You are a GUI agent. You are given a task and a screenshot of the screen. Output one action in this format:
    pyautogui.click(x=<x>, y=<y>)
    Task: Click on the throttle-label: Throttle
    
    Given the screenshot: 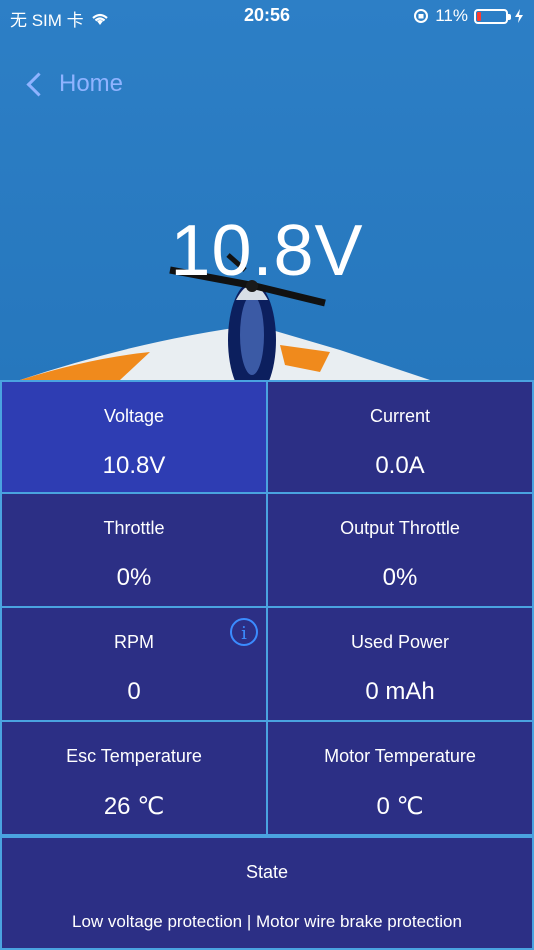 What is the action you would take?
    pyautogui.click(x=134, y=528)
    